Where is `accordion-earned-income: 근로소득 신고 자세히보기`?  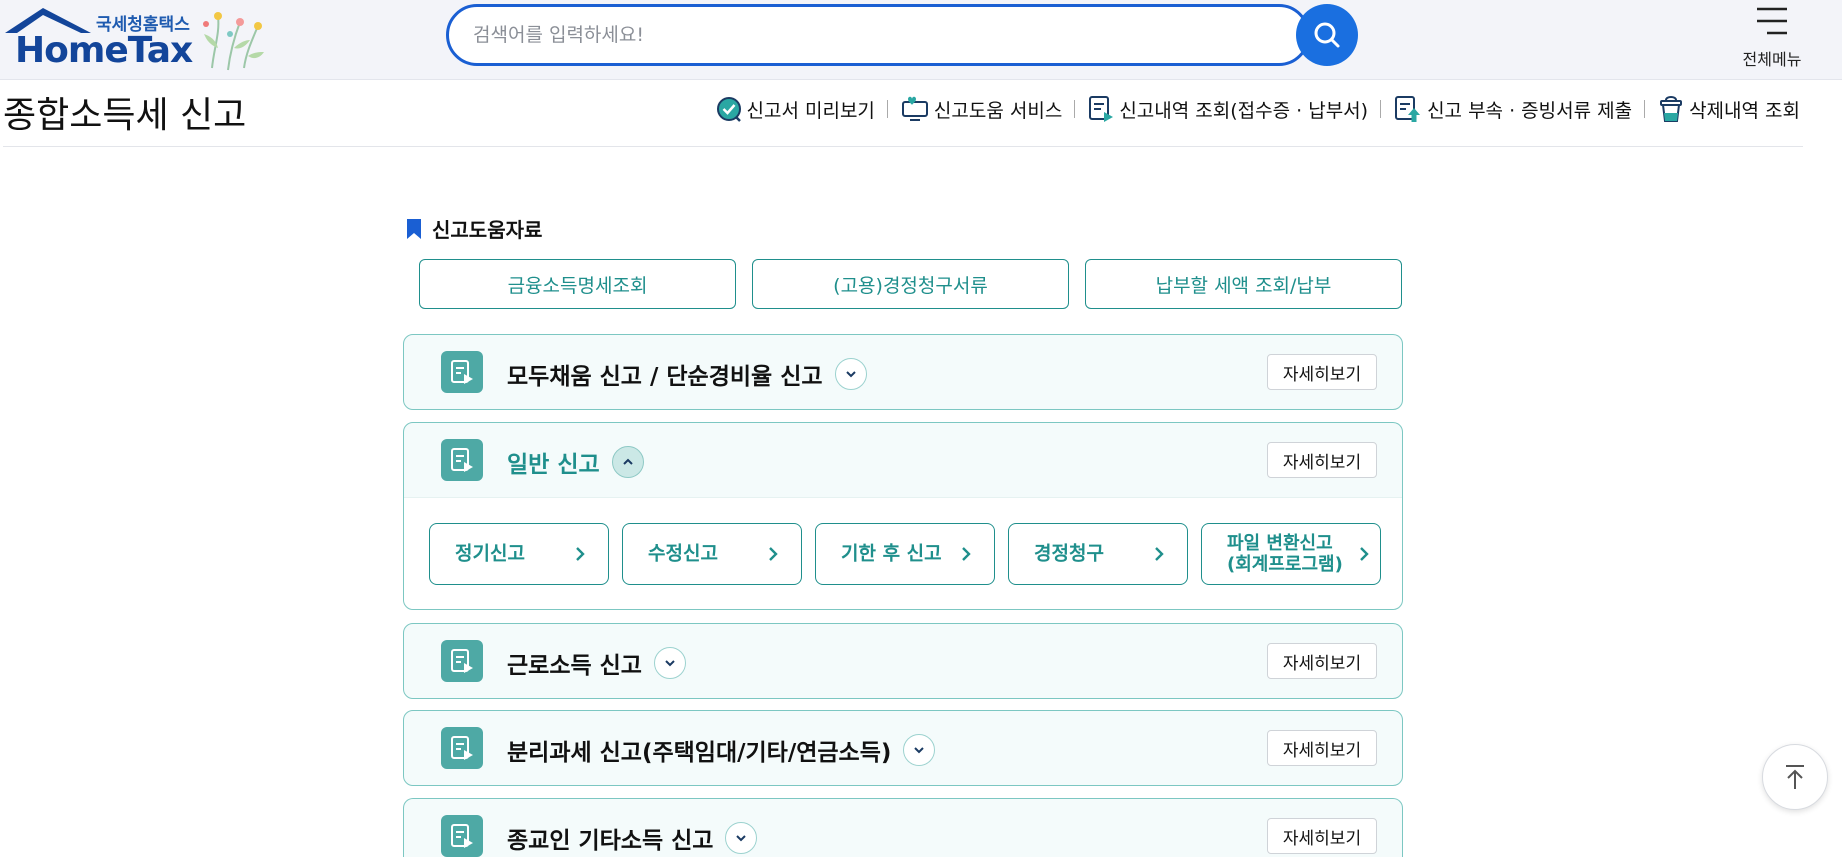
accordion-earned-income: 근로소득 신고 자세히보기 is located at coordinates (903, 661).